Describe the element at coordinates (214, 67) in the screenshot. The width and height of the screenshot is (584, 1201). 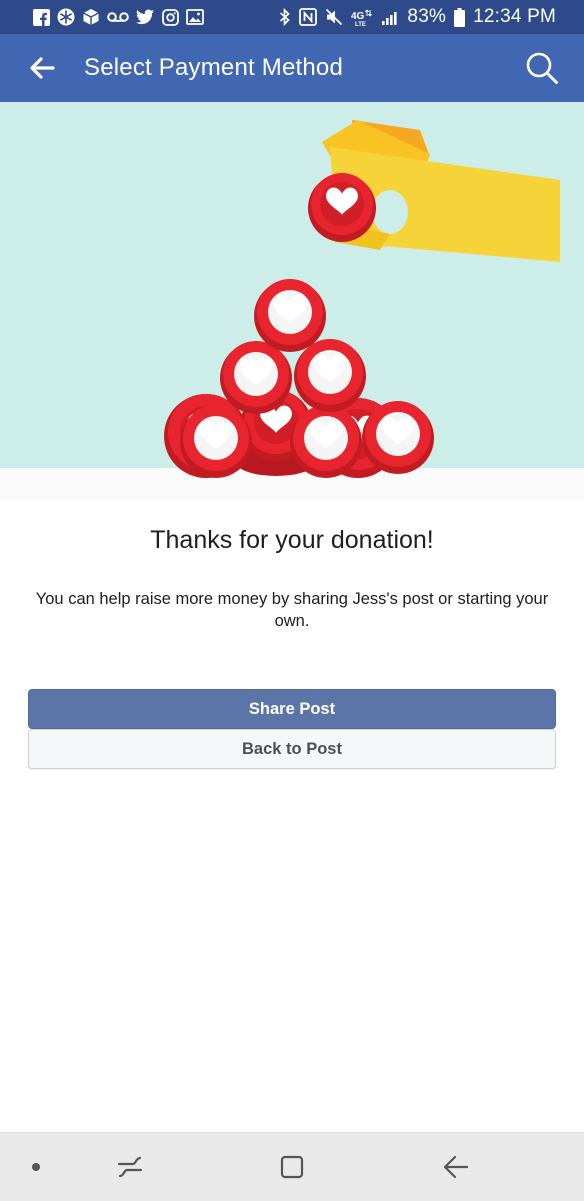
I see `page-title: Select Payment Method` at that location.